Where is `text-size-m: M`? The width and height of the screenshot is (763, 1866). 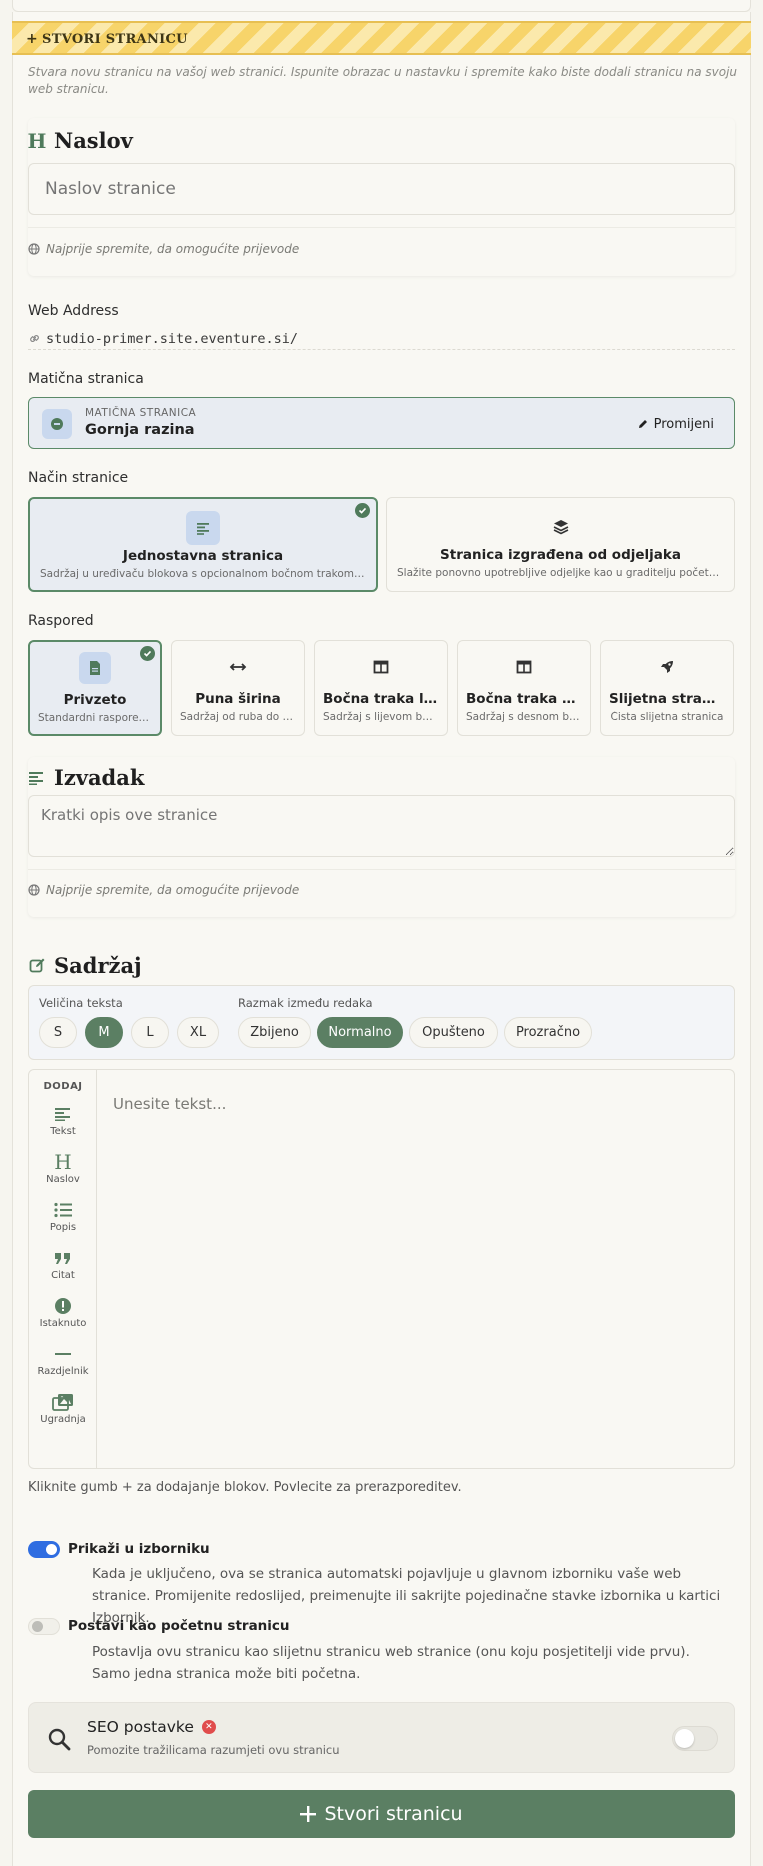
text-size-m: M is located at coordinates (104, 1032).